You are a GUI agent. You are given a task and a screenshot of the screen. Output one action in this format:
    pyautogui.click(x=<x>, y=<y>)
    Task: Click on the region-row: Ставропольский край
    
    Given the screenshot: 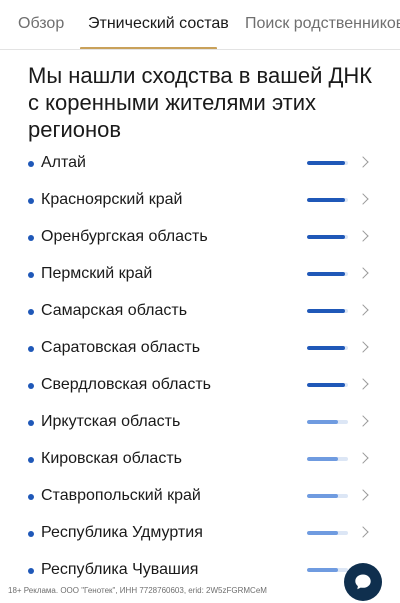 What is the action you would take?
    pyautogui.click(x=200, y=496)
    